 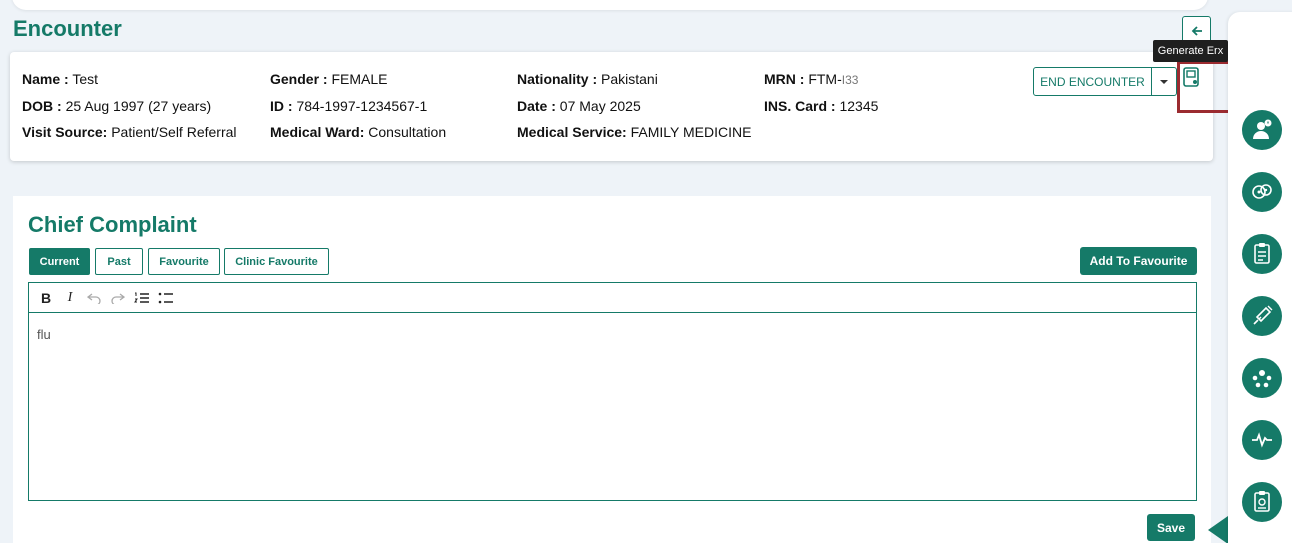 What do you see at coordinates (118, 298) in the screenshot?
I see `redo-icon` at bounding box center [118, 298].